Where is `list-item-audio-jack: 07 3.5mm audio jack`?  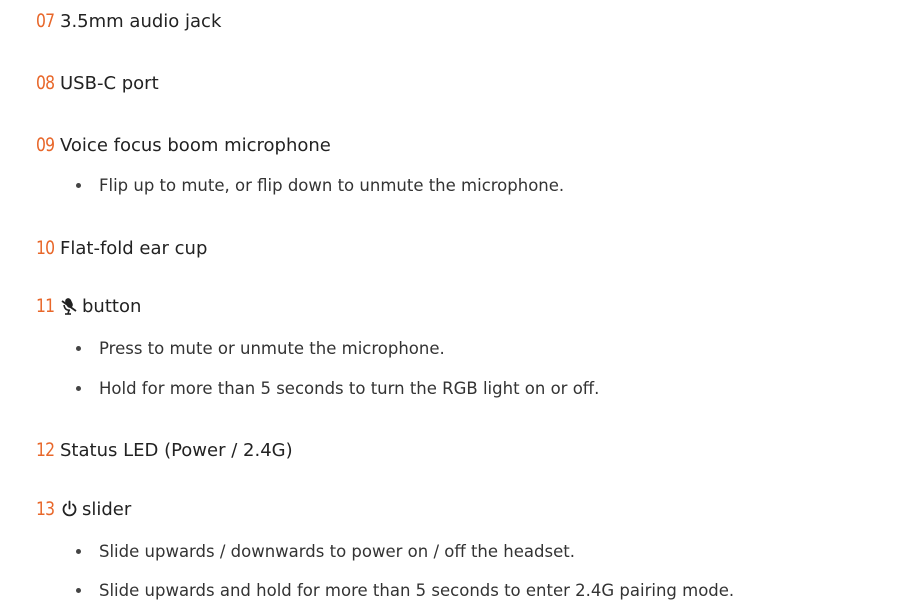
list-item-audio-jack: 07 3.5mm audio jack is located at coordinates (456, 21).